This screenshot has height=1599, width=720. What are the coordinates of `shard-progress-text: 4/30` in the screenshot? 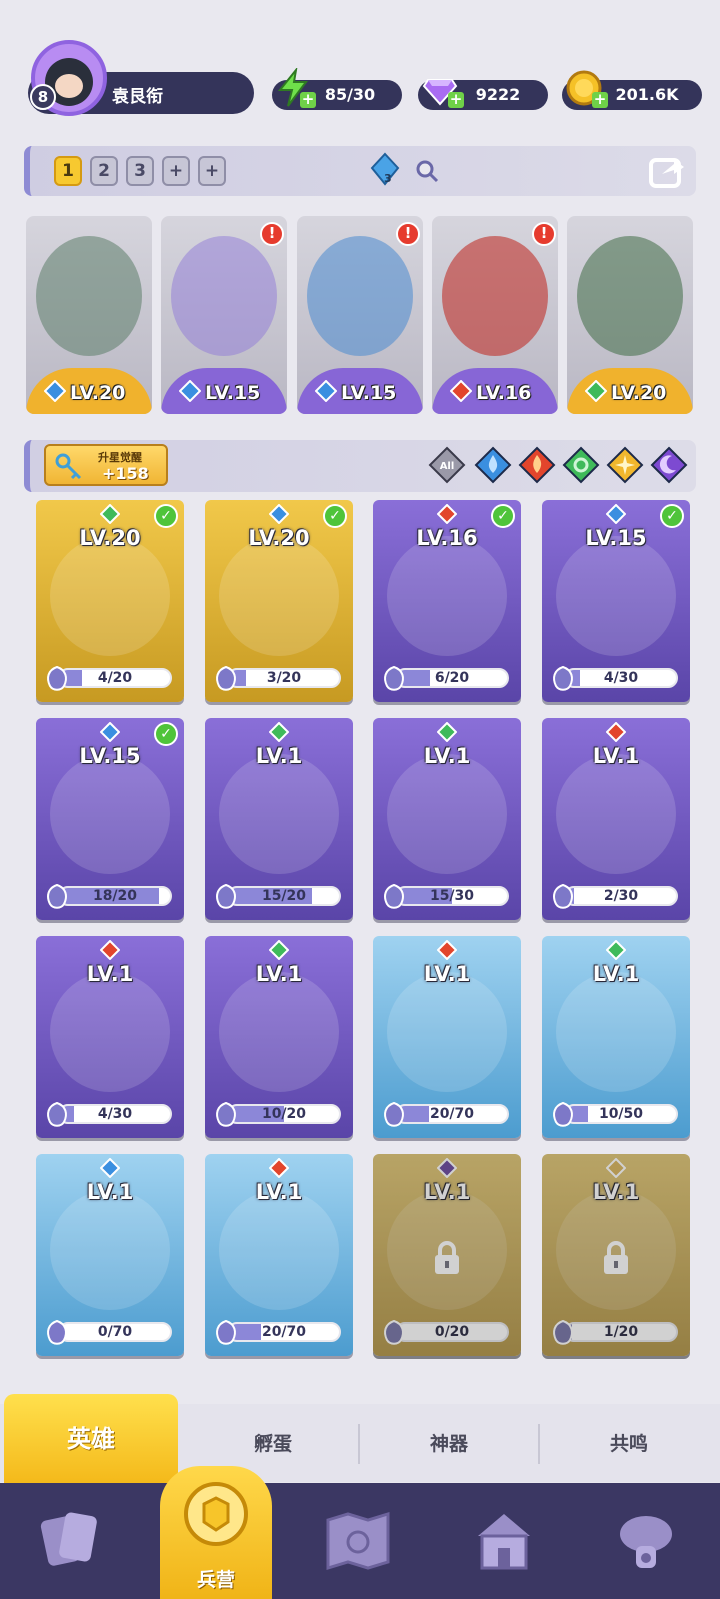 It's located at (115, 1114).